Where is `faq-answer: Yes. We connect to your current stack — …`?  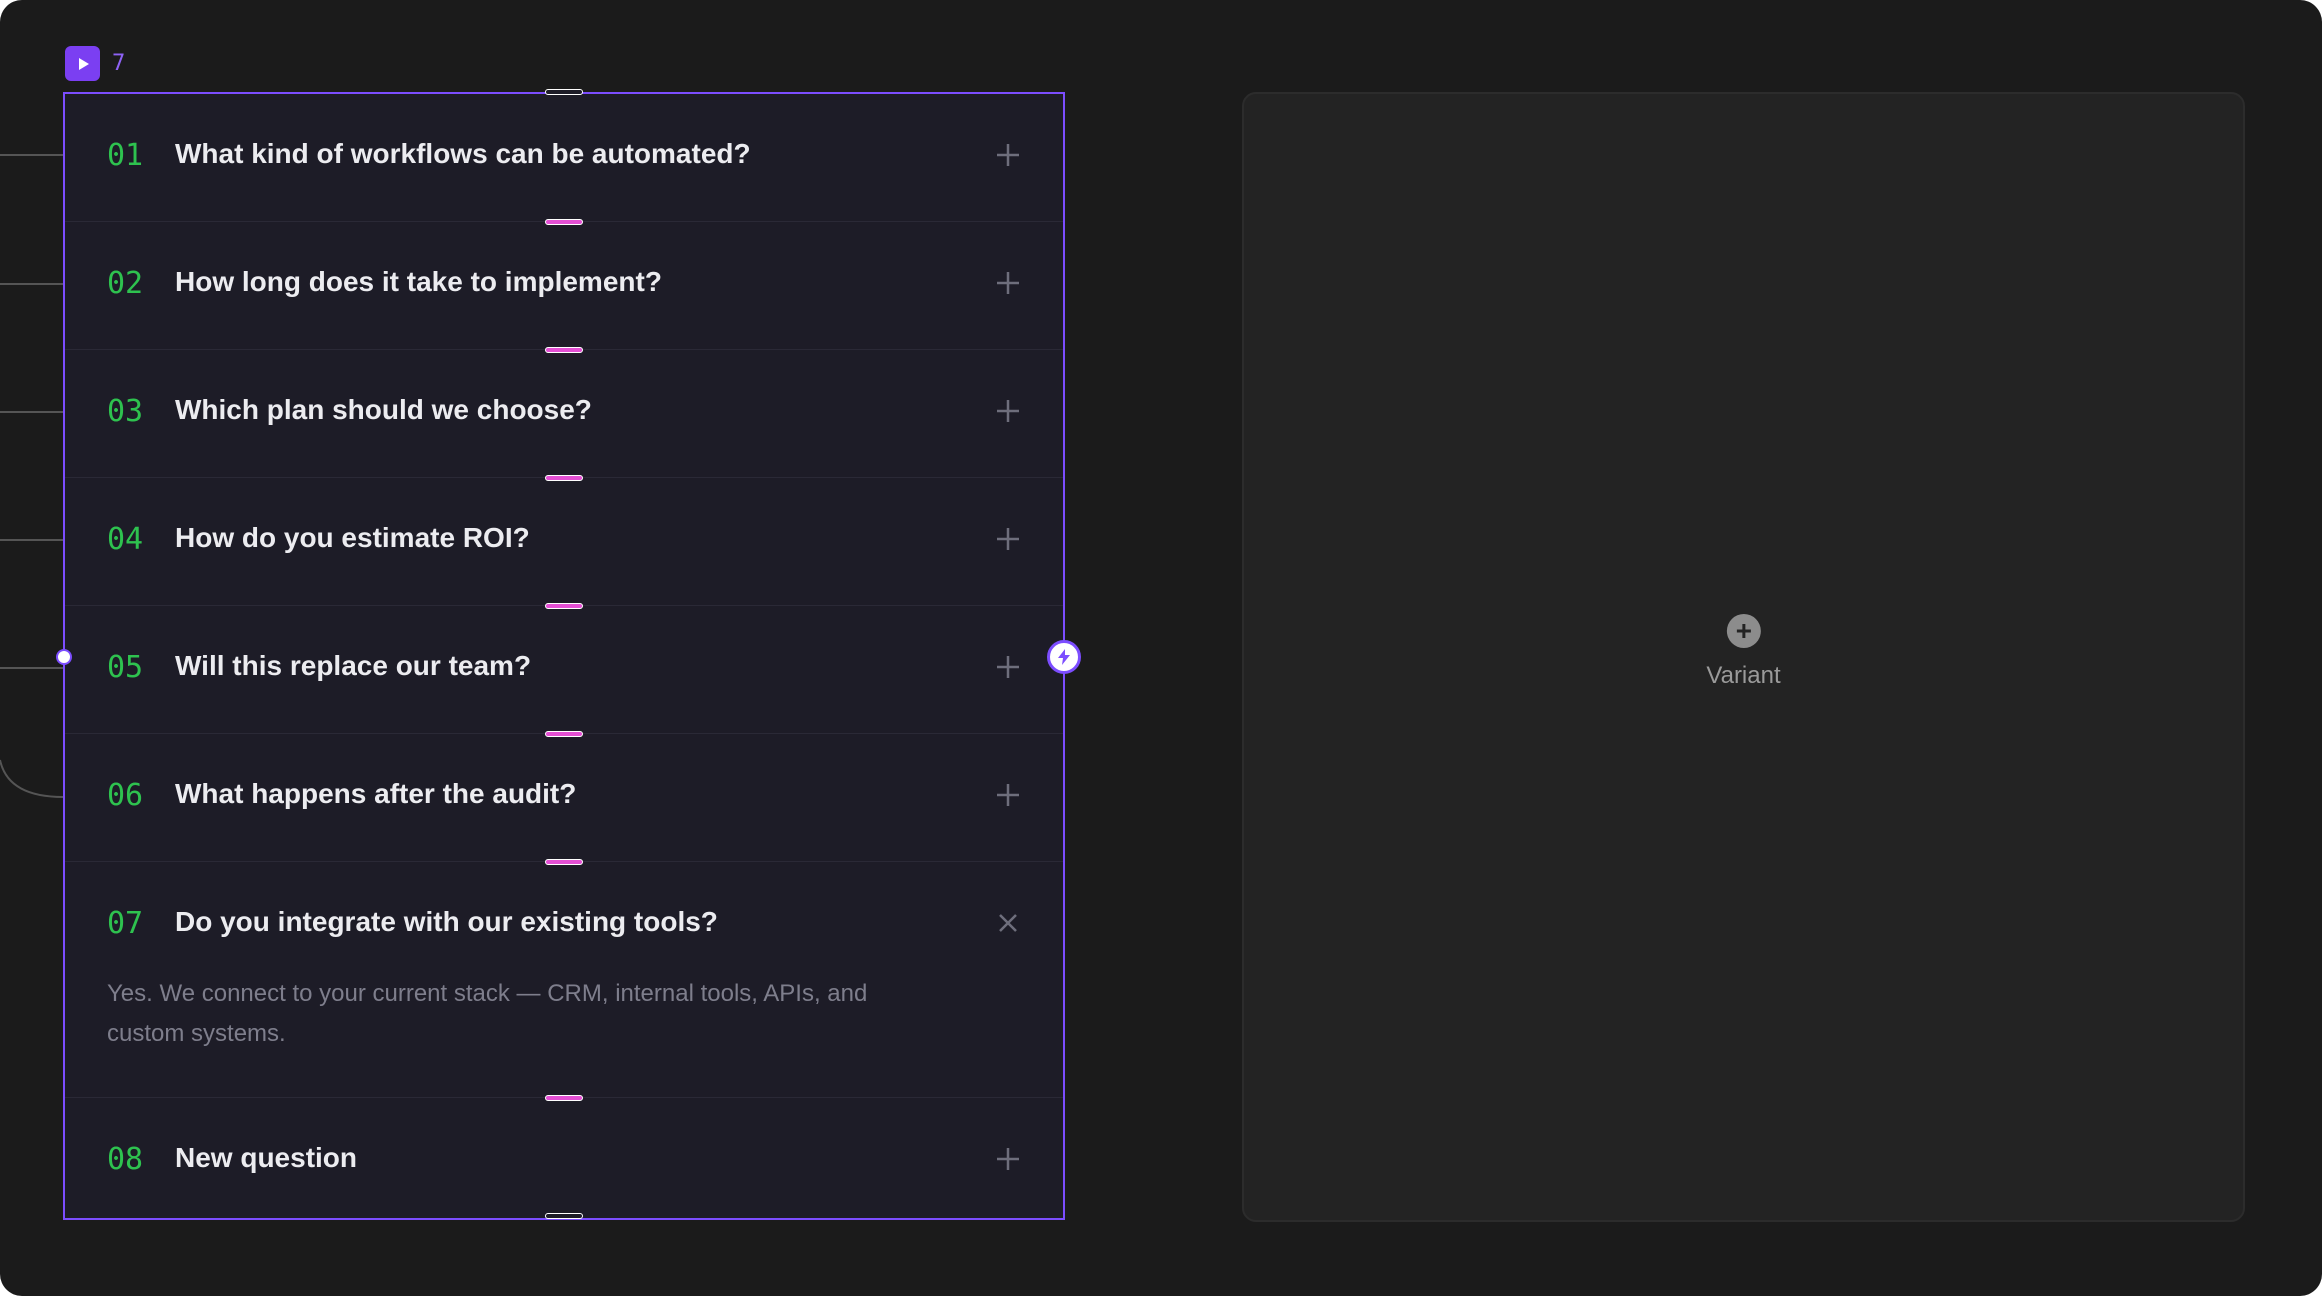 faq-answer: Yes. We connect to your current stack — … is located at coordinates (487, 1013).